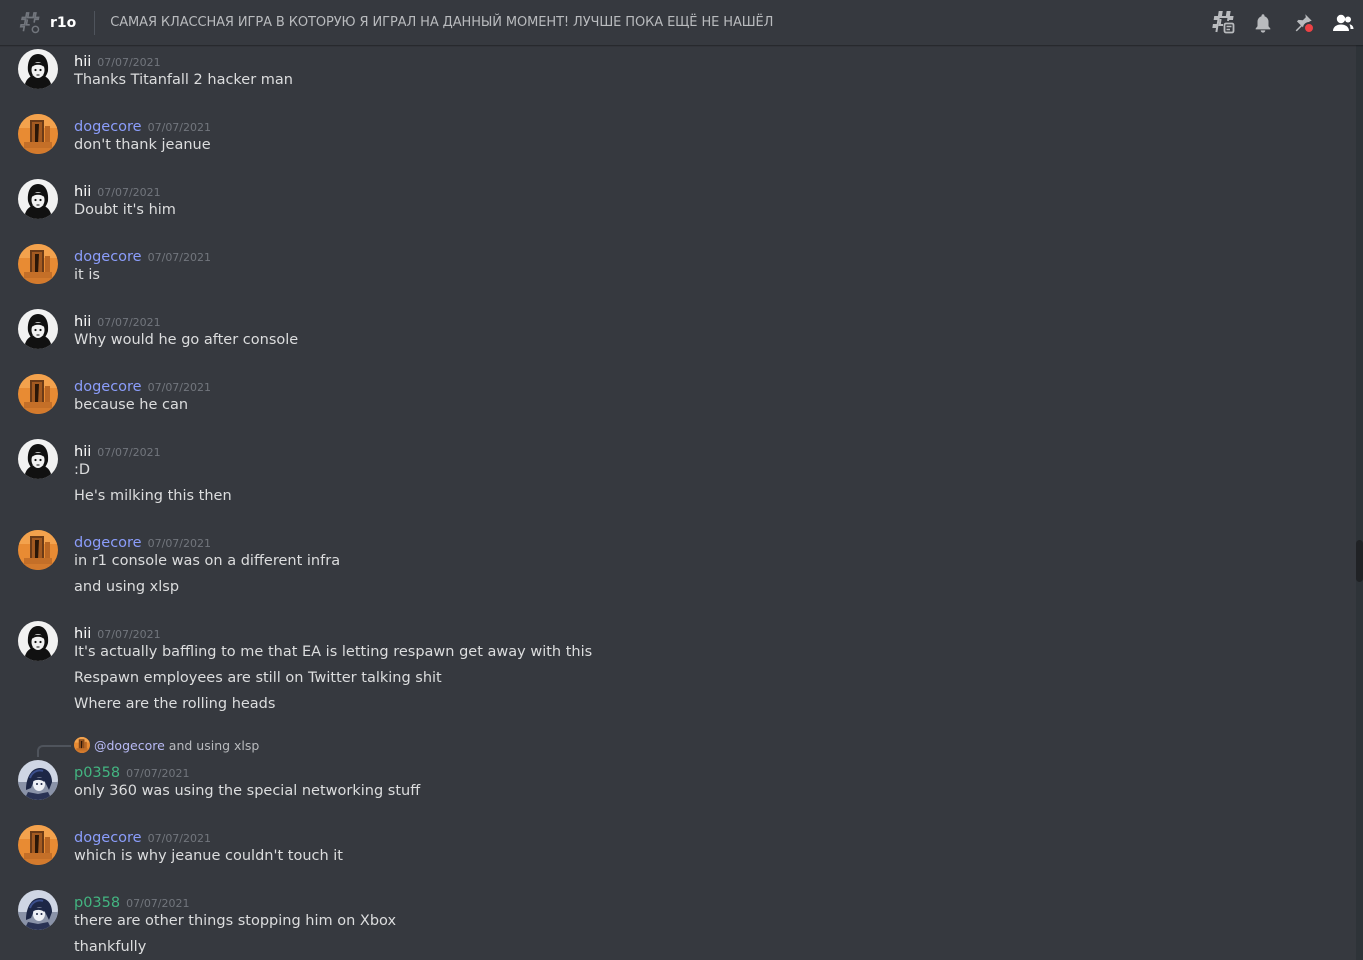 This screenshot has width=1363, height=960. I want to click on threads-icon, so click(1223, 22).